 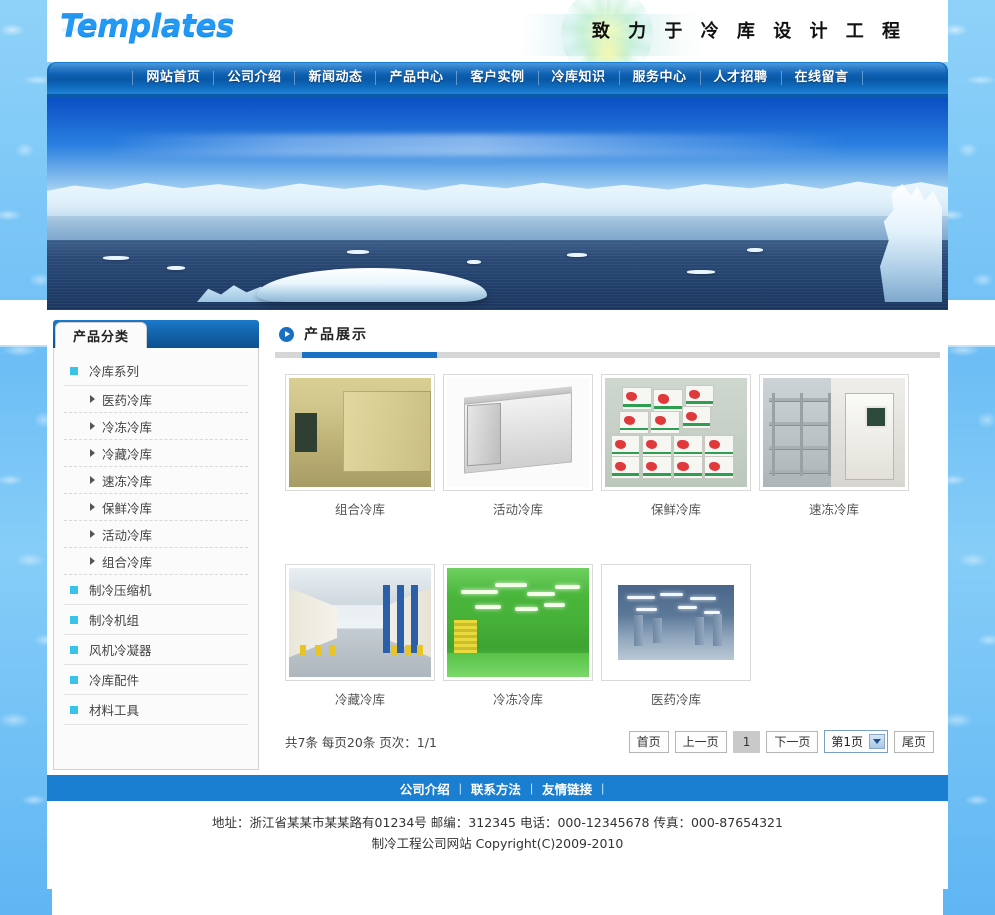 What do you see at coordinates (579, 78) in the screenshot?
I see `nav-item-5: 冷库知识` at bounding box center [579, 78].